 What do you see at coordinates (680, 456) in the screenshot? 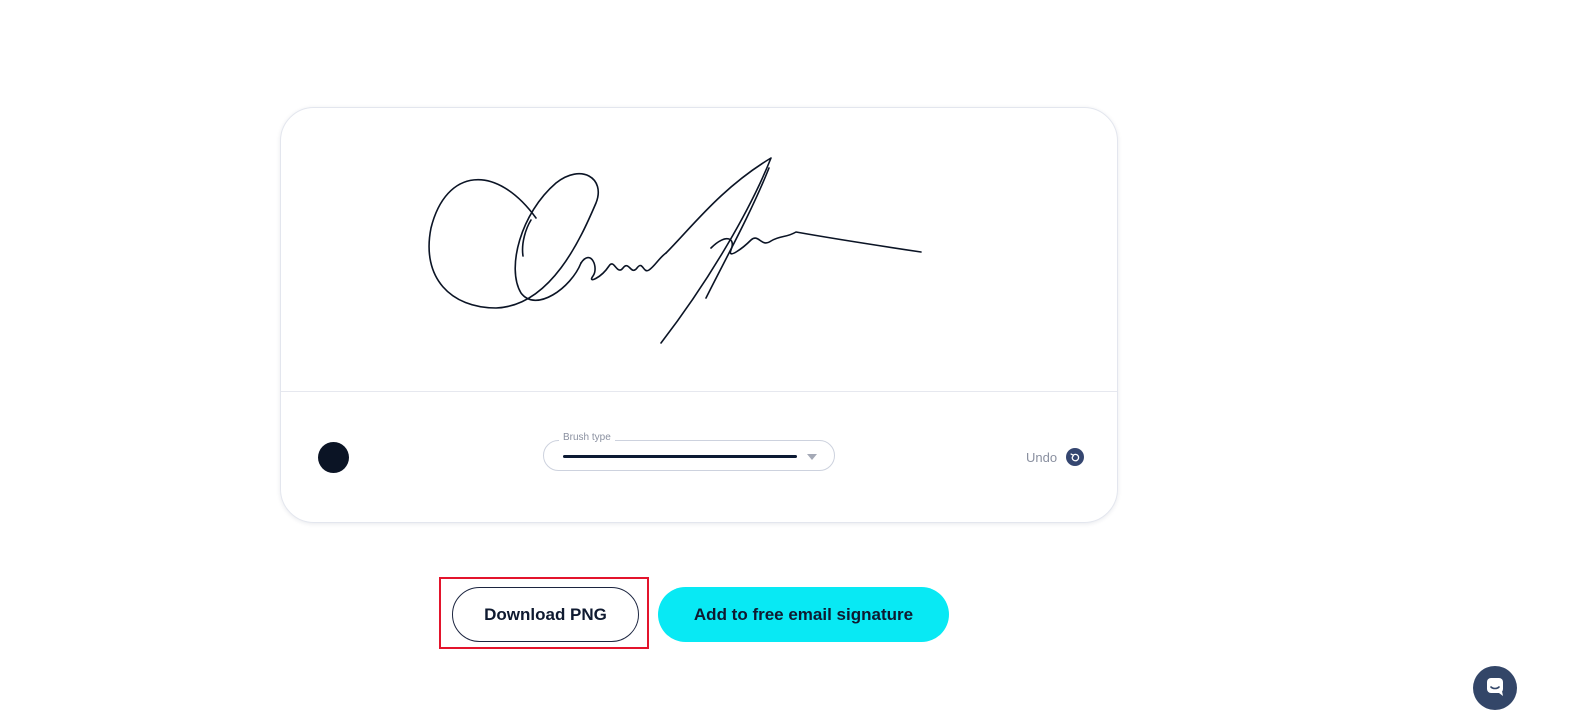
I see `brush-preview-line` at bounding box center [680, 456].